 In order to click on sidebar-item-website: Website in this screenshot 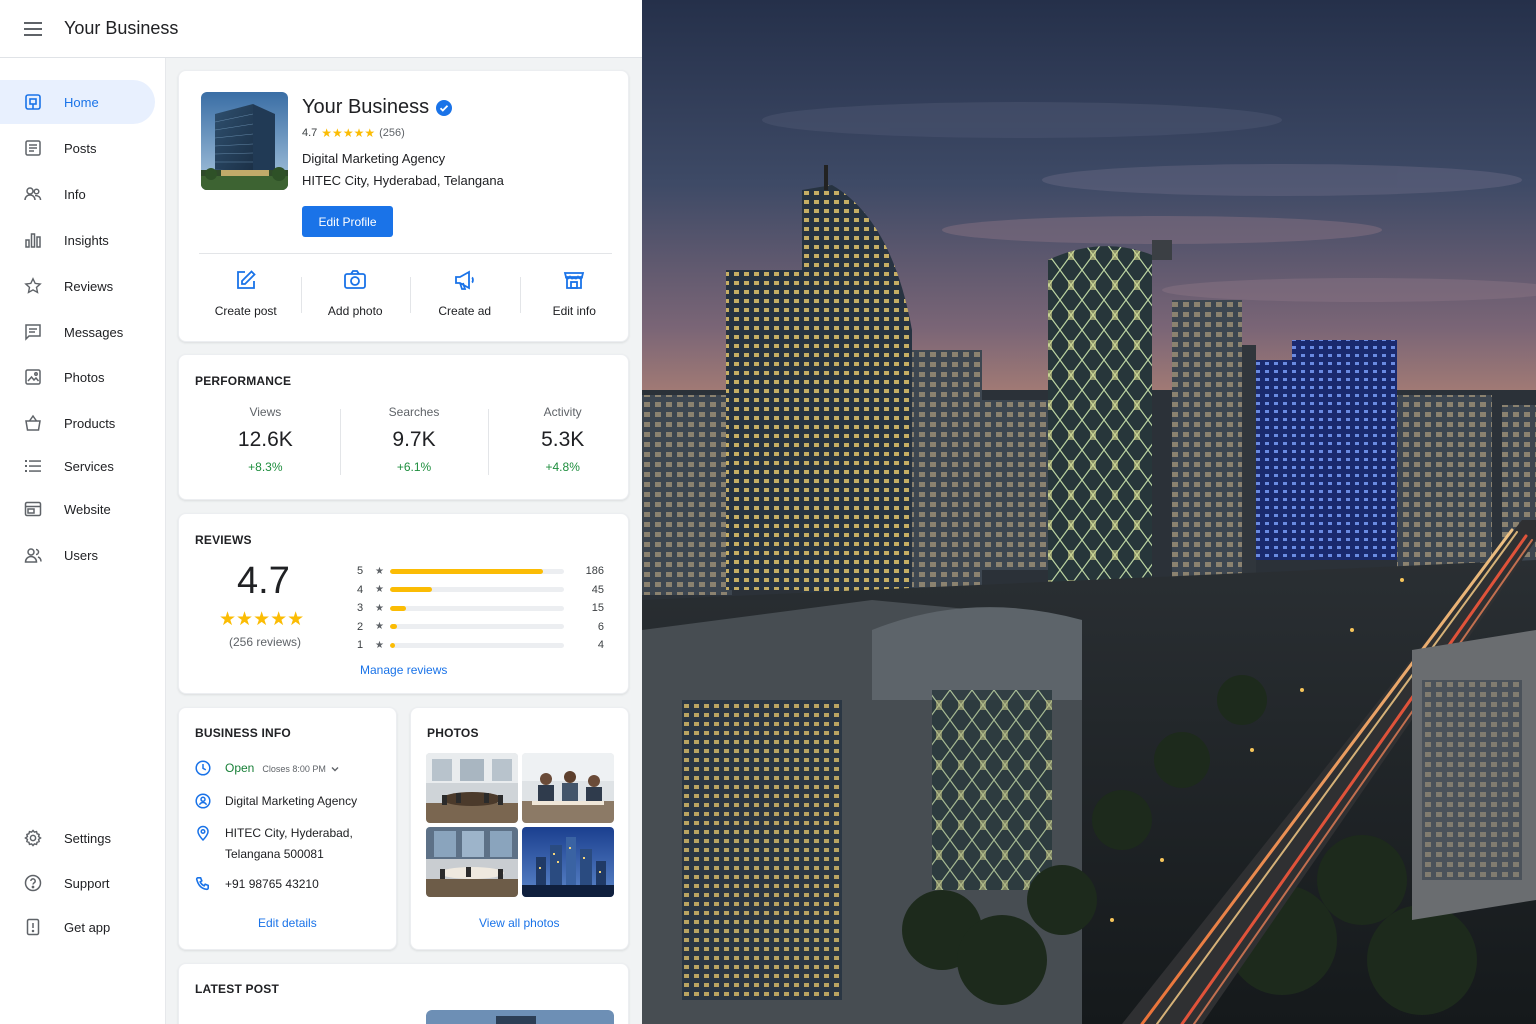, I will do `click(77, 509)`.